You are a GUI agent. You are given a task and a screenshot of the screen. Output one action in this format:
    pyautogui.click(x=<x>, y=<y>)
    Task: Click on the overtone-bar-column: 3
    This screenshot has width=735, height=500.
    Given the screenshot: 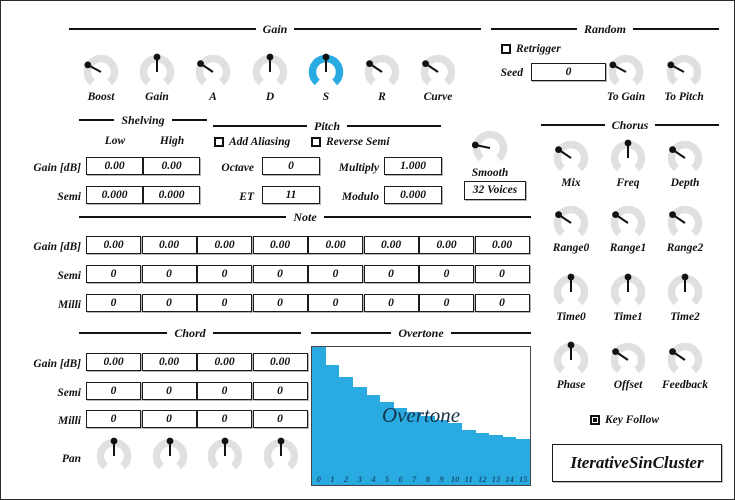 What is the action you would take?
    pyautogui.click(x=359, y=416)
    